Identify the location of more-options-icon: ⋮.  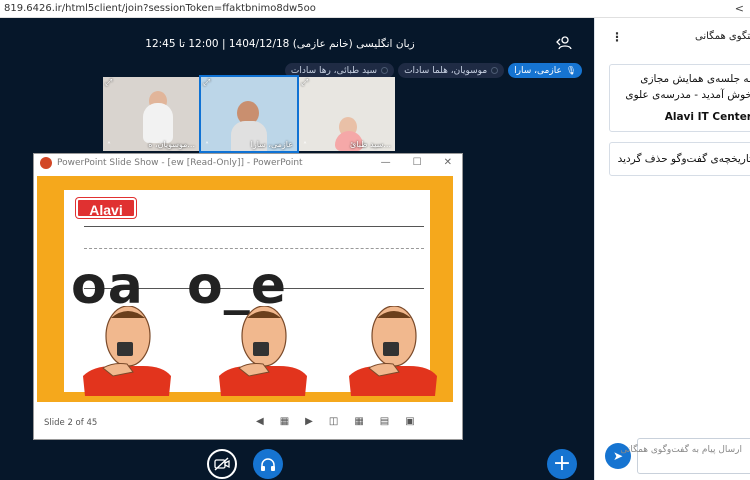
(617, 37).